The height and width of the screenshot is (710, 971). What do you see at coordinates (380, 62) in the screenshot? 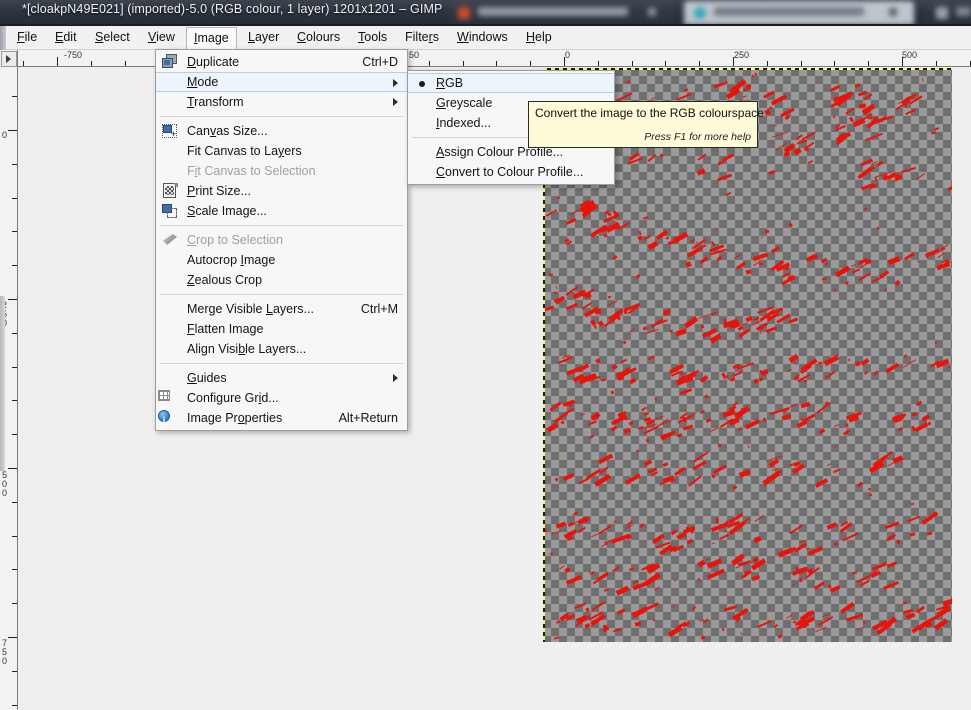
I see `menu-item-shortcut: Ctrl+D` at bounding box center [380, 62].